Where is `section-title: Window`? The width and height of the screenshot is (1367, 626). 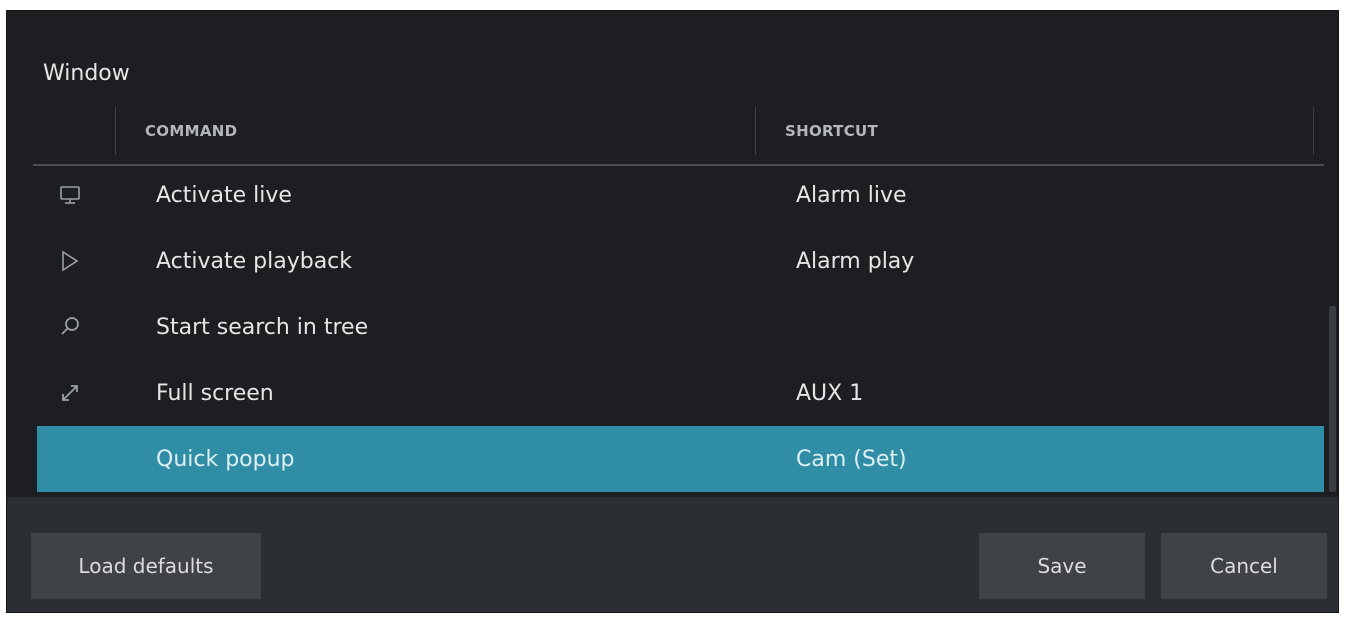
section-title: Window is located at coordinates (86, 73).